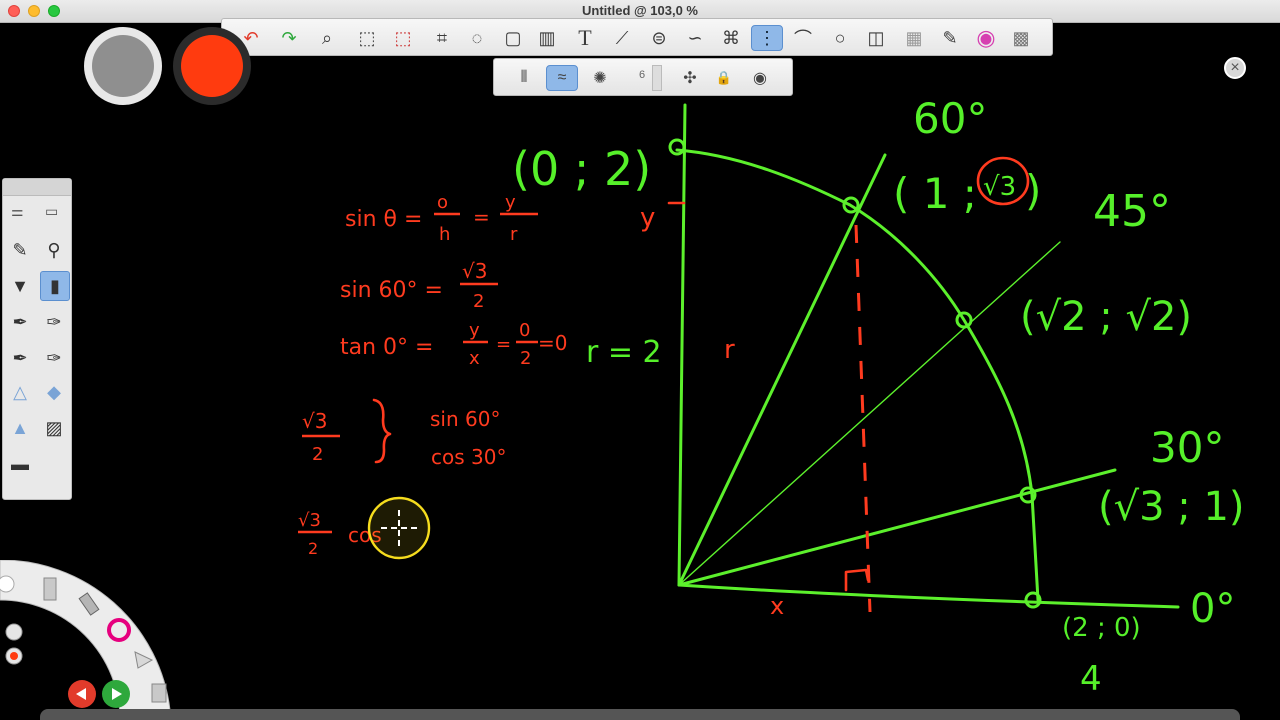 This screenshot has width=1280, height=720. Describe the element at coordinates (468, 457) in the screenshot. I see `red-cos30-b: cos 30°` at that location.